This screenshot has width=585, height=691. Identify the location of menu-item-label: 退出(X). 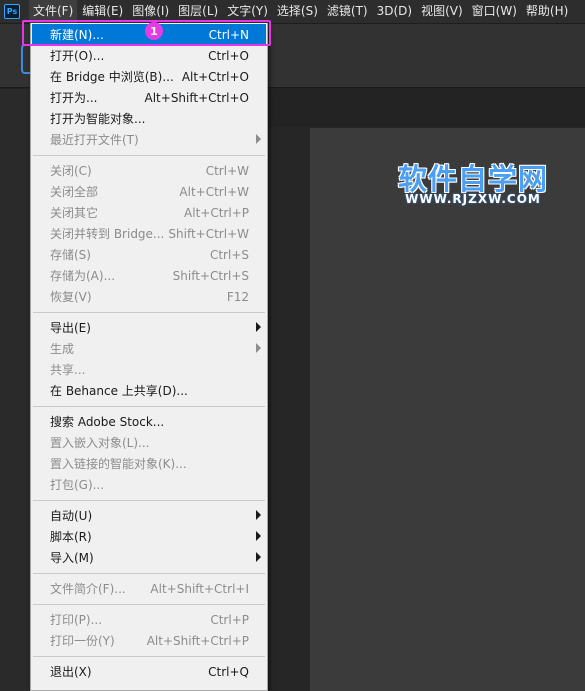
(71, 672).